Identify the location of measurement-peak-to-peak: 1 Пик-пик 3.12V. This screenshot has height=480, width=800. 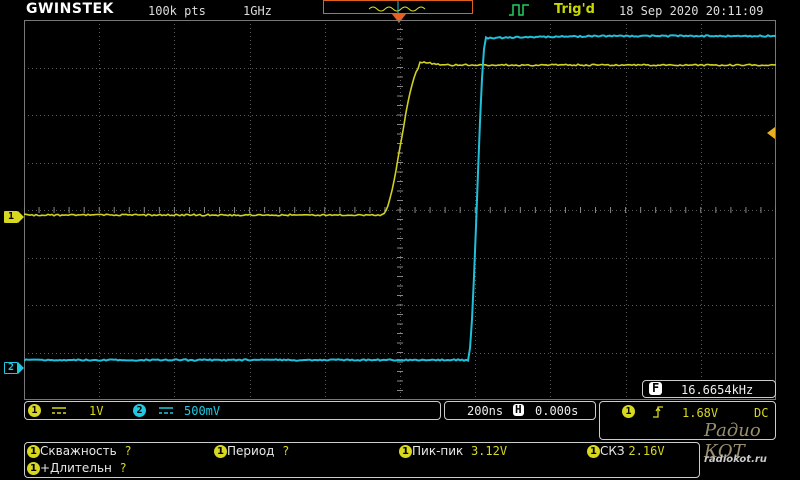
(453, 451).